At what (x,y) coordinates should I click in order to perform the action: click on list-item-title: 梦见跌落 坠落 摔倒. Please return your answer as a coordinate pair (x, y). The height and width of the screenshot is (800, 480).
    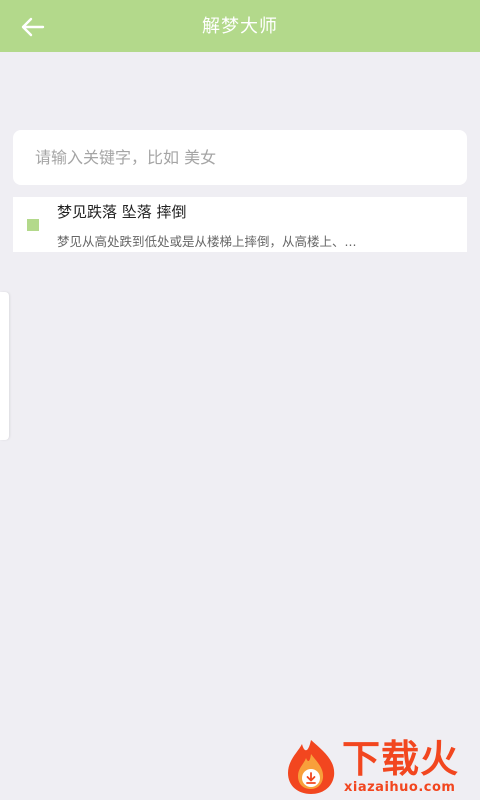
    Looking at the image, I should click on (122, 212).